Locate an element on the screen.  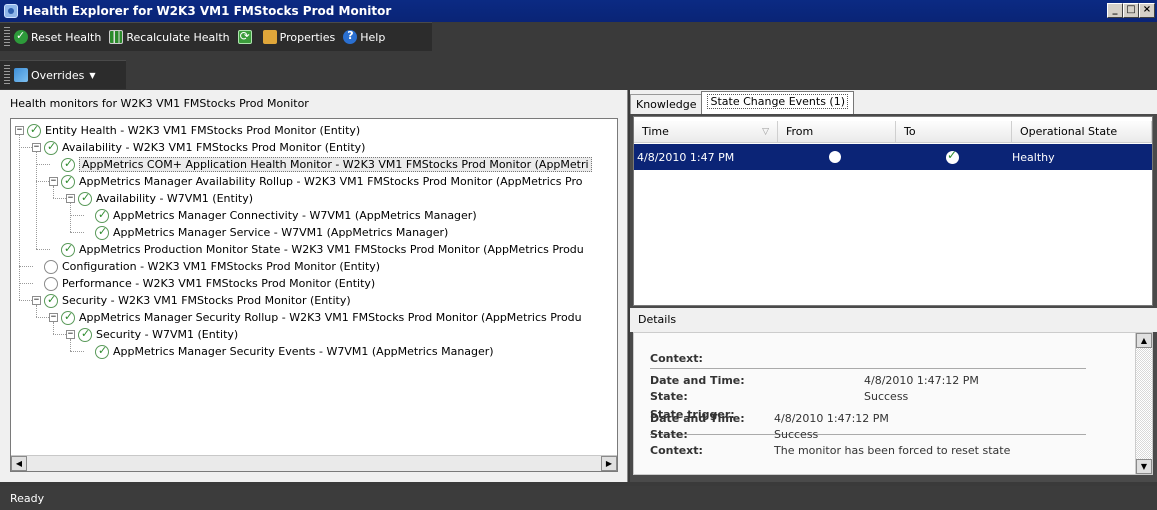
maximize-button: □ is located at coordinates (1131, 10).